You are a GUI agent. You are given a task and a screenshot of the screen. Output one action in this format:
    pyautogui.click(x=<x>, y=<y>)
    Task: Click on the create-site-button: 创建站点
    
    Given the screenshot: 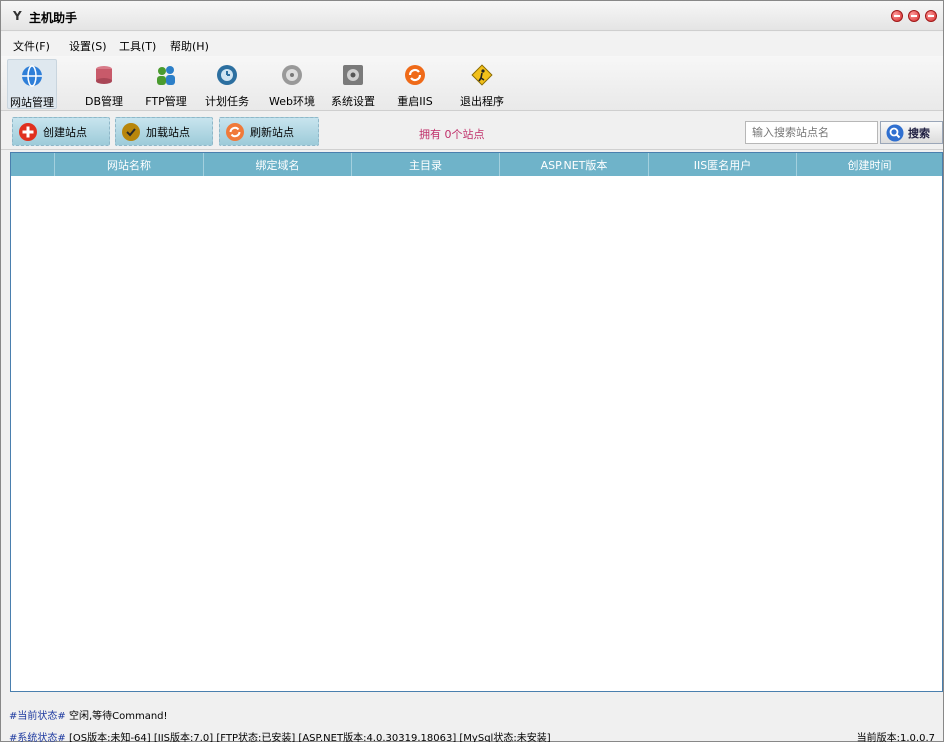 What is the action you would take?
    pyautogui.click(x=61, y=131)
    